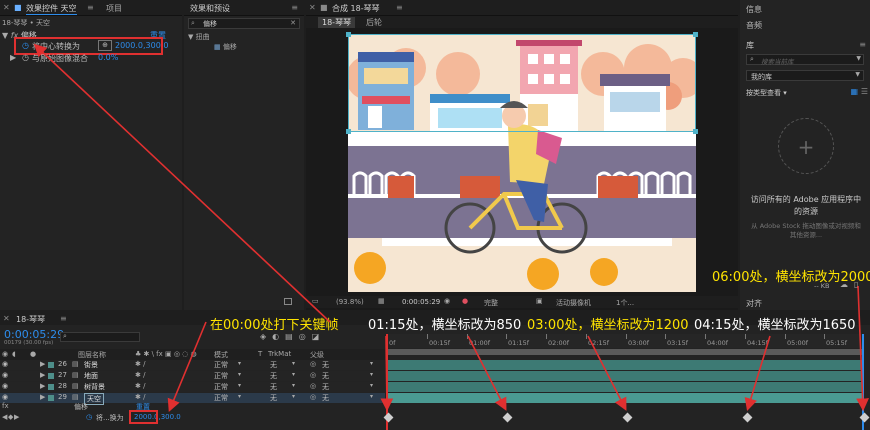 Image resolution: width=870 pixels, height=430 pixels. I want to click on frame-blend-icon: ▤, so click(292, 336).